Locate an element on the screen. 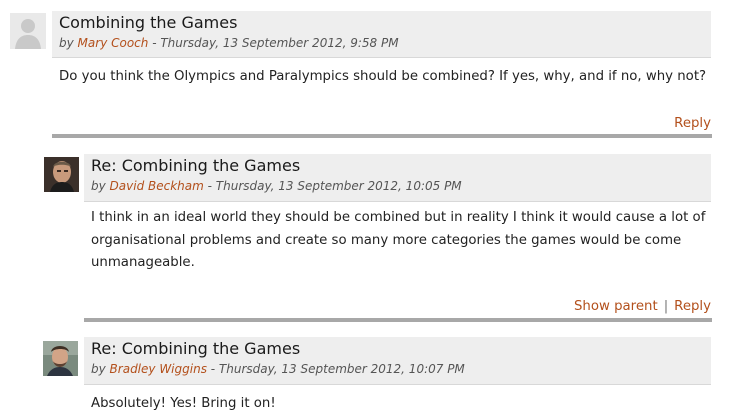 This screenshot has height=420, width=737. post-commands: Show parent | Reply is located at coordinates (642, 306).